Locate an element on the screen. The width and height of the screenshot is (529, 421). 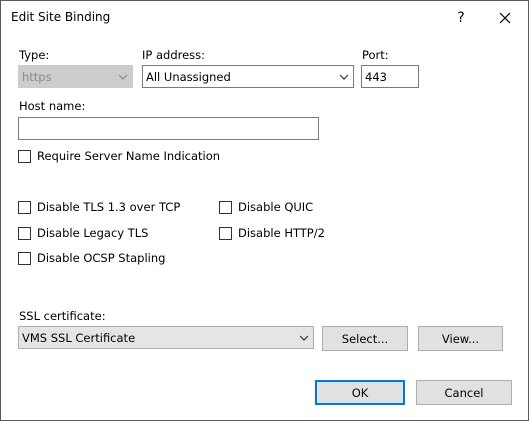
disable-ocsp-stapling-checkbox: Disable OCSP Stapling is located at coordinates (91, 258).